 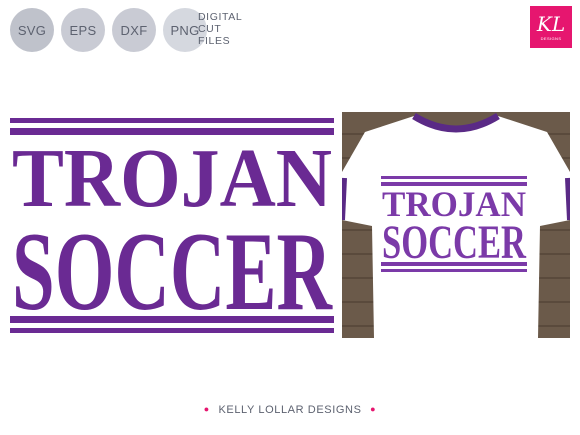 What do you see at coordinates (214, 41) in the screenshot?
I see `cut-label-line: FILES` at bounding box center [214, 41].